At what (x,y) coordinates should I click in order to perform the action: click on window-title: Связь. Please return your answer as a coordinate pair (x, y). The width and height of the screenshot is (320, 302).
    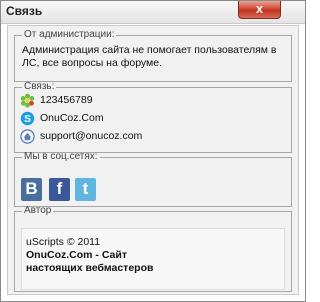
    Looking at the image, I should click on (24, 11).